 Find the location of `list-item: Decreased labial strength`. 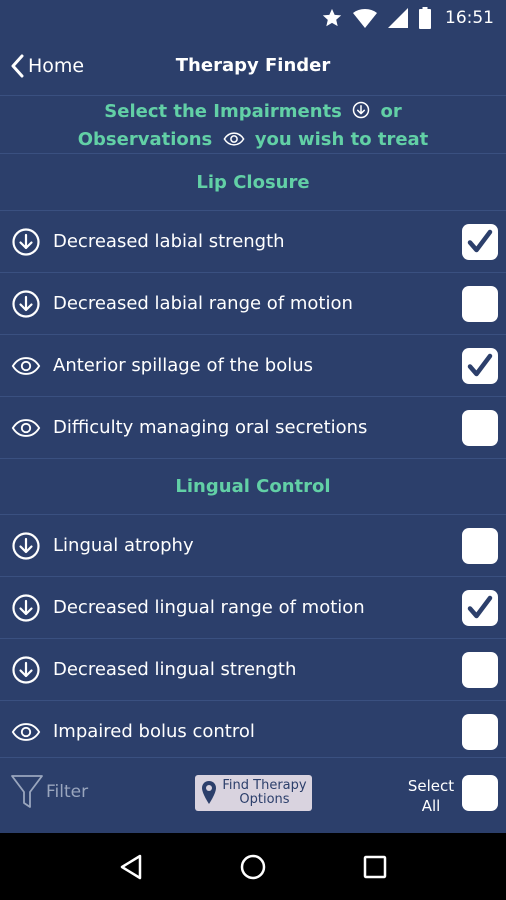

list-item: Decreased labial strength is located at coordinates (253, 241).